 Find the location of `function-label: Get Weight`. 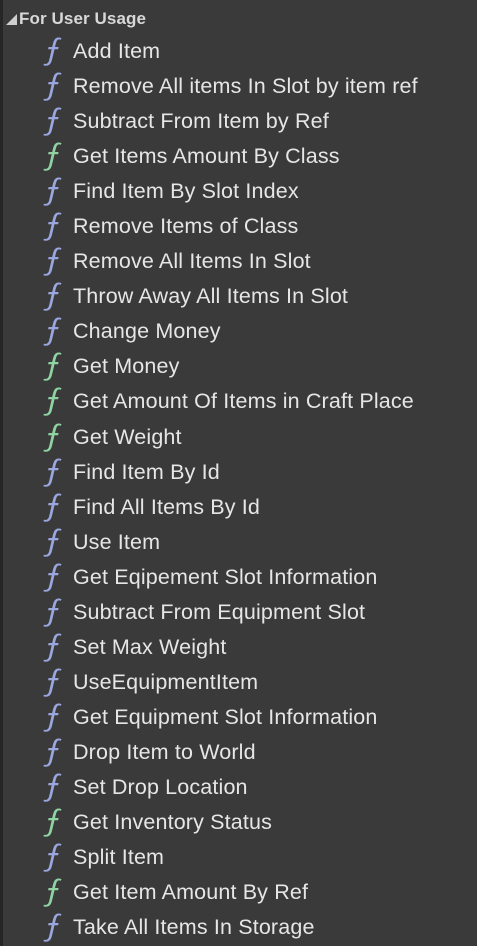

function-label: Get Weight is located at coordinates (127, 436).